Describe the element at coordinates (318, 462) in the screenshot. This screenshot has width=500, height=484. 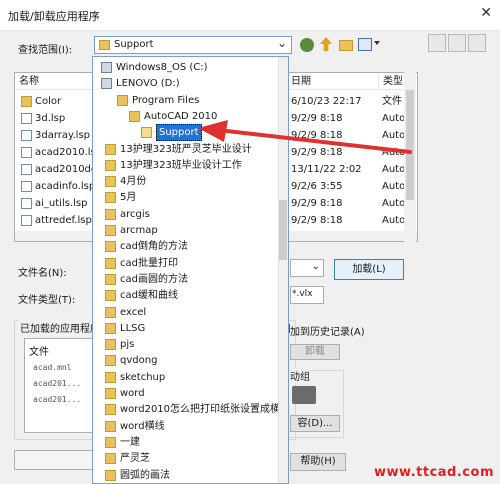
I see `help-button: 帮助(H)` at that location.